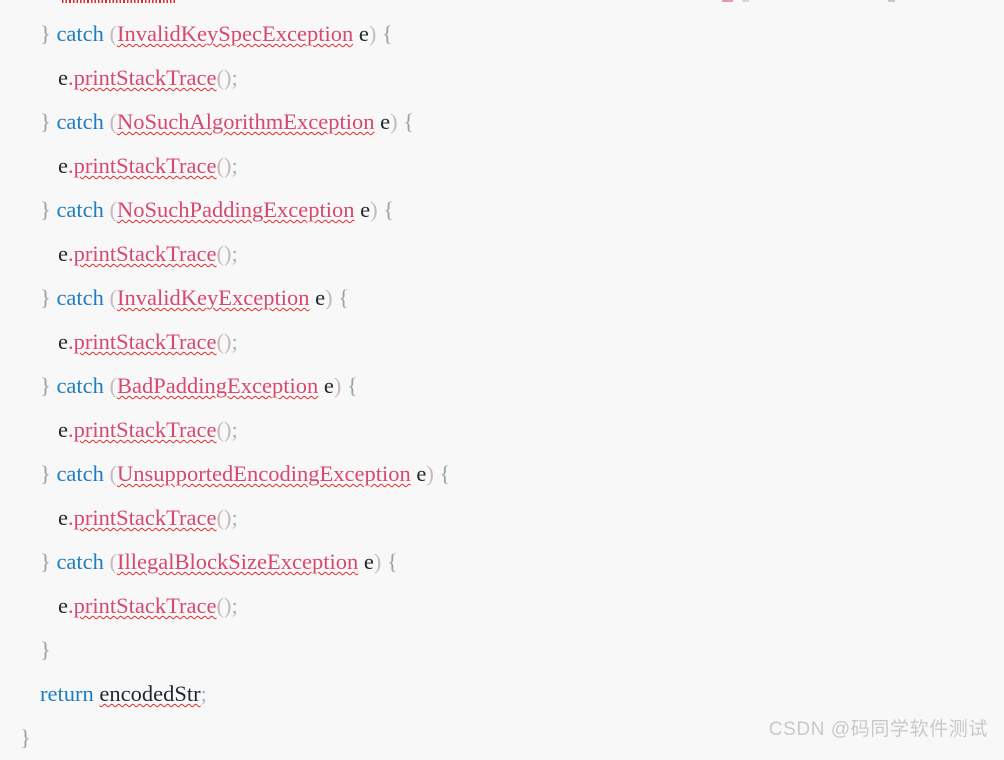  Describe the element at coordinates (67, 693) in the screenshot. I see `token-keyword: return` at that location.